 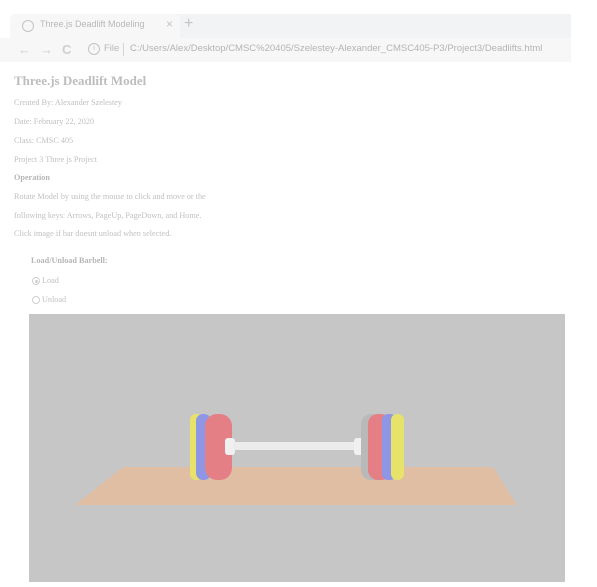 What do you see at coordinates (372, 26) in the screenshot?
I see `tab-strip-background` at bounding box center [372, 26].